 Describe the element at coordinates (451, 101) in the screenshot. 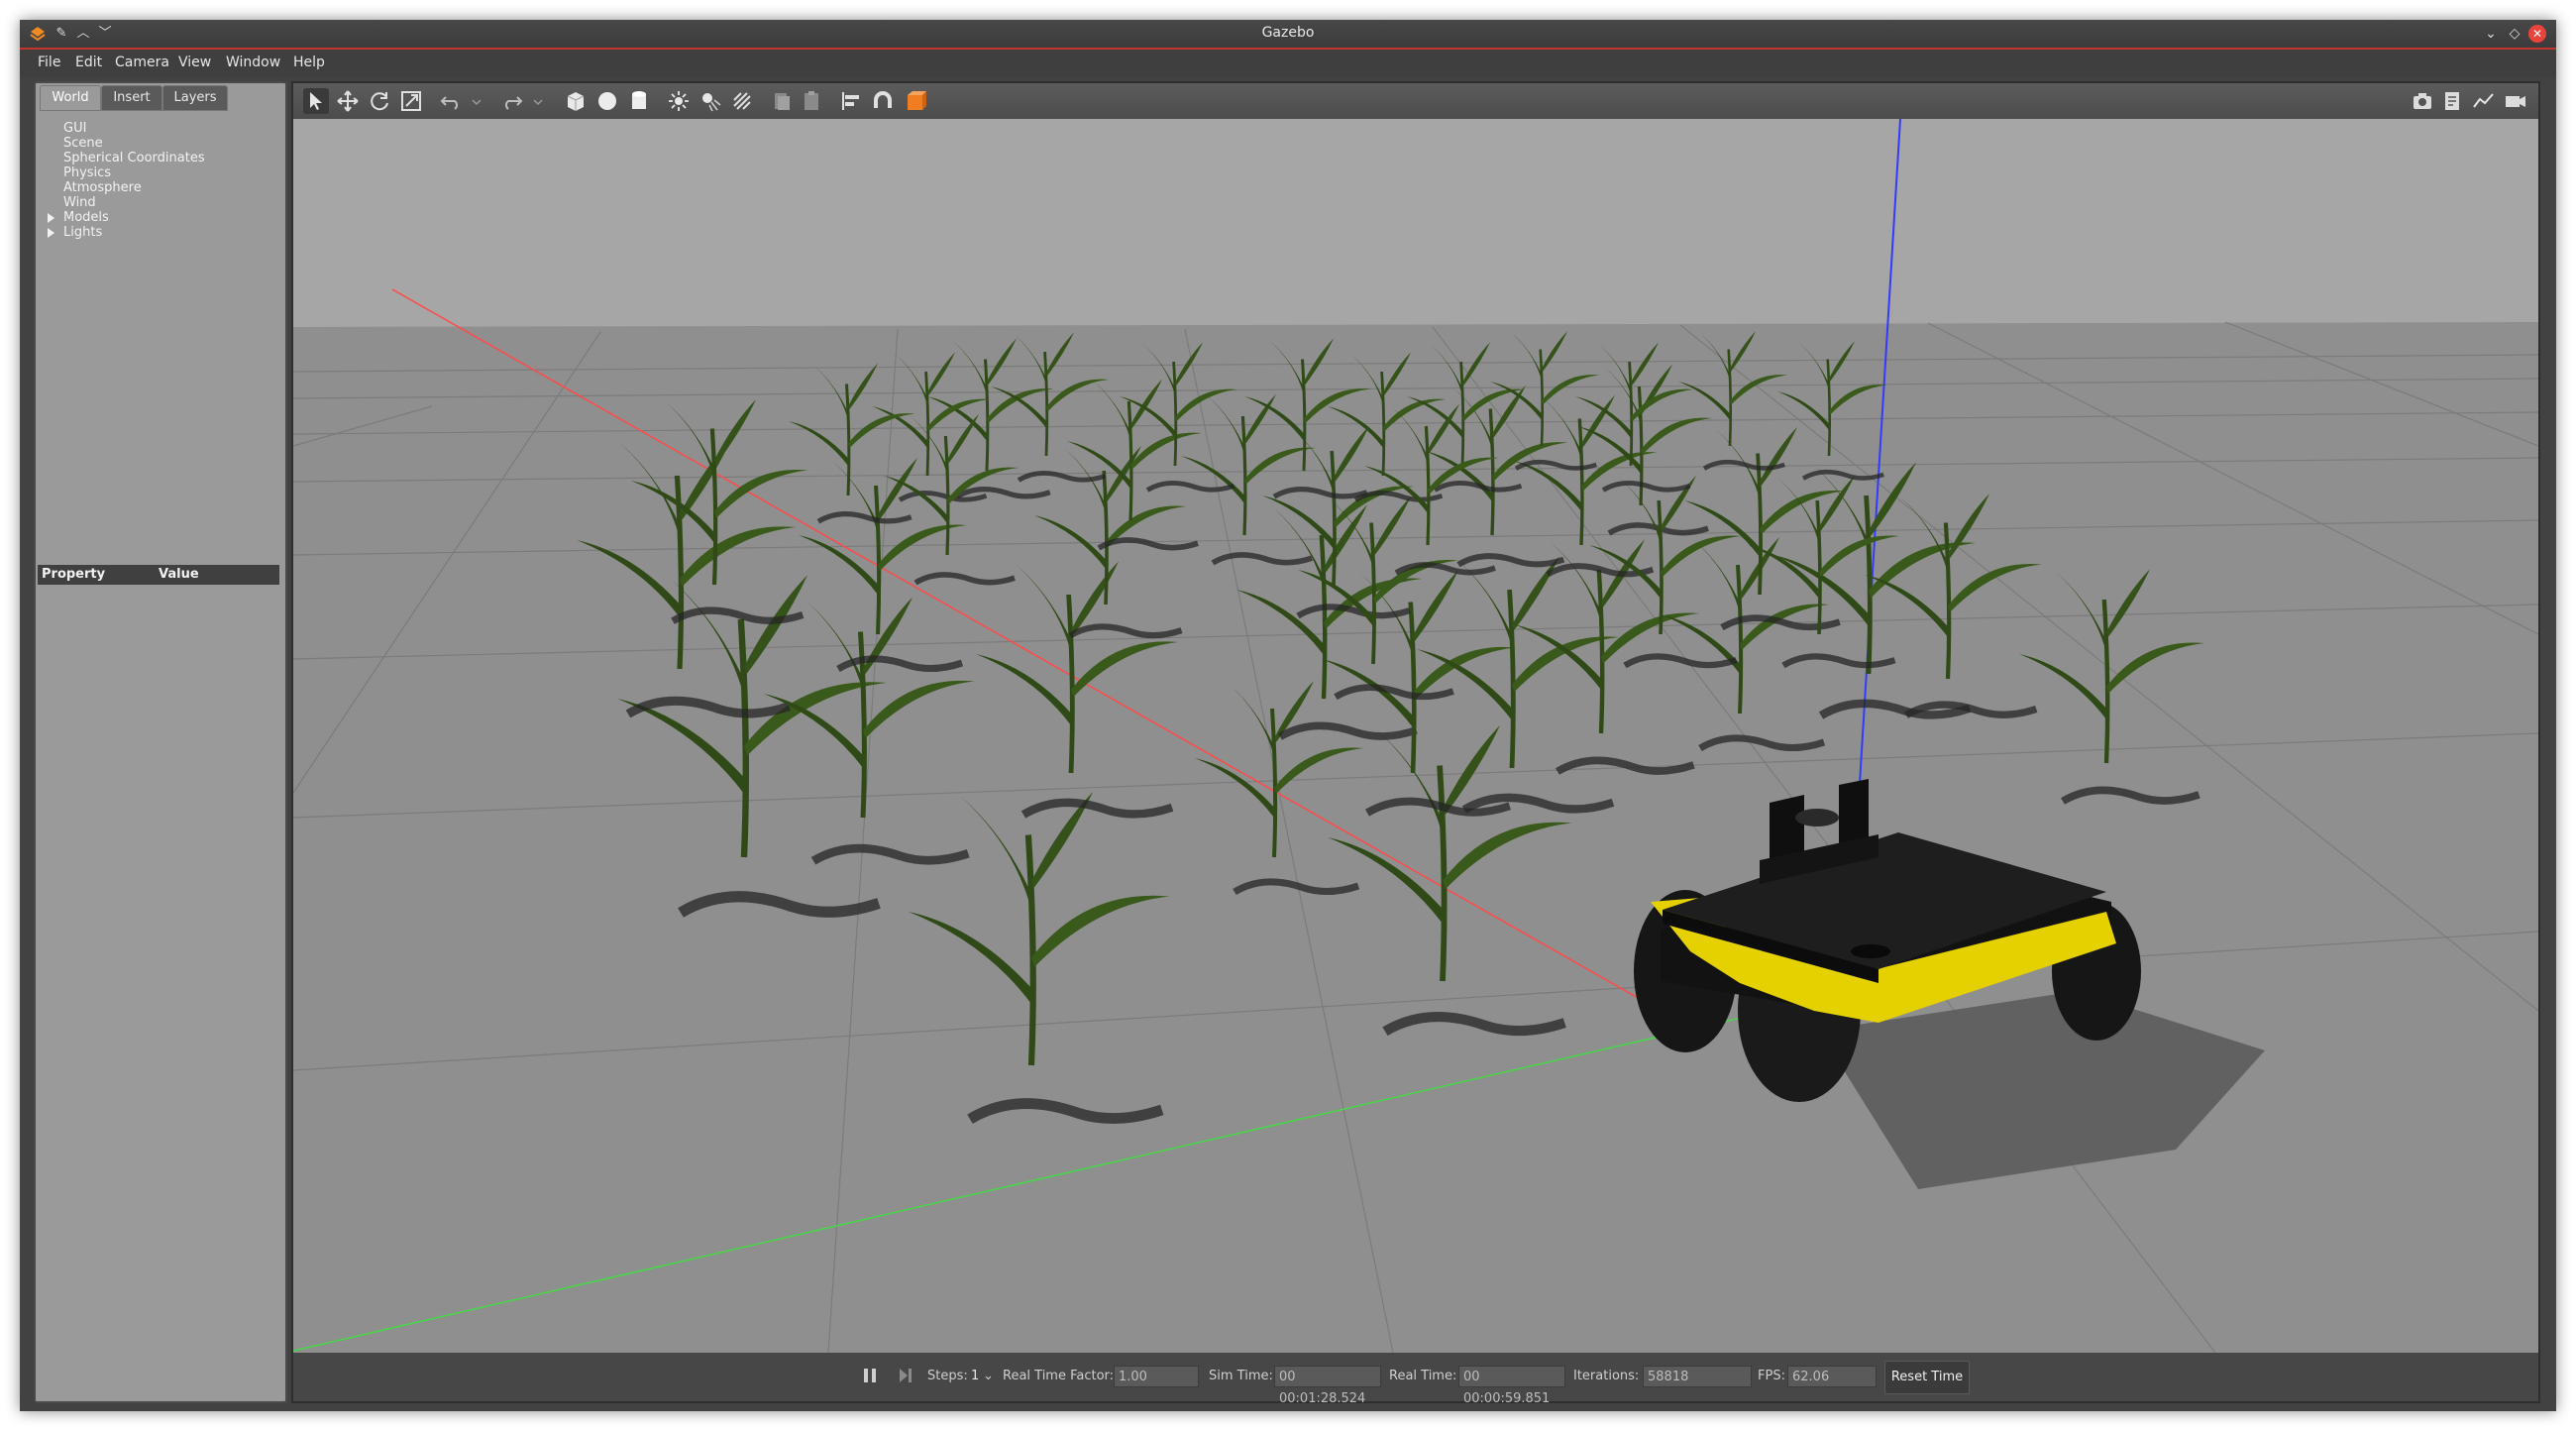

I see `undo-icon` at that location.